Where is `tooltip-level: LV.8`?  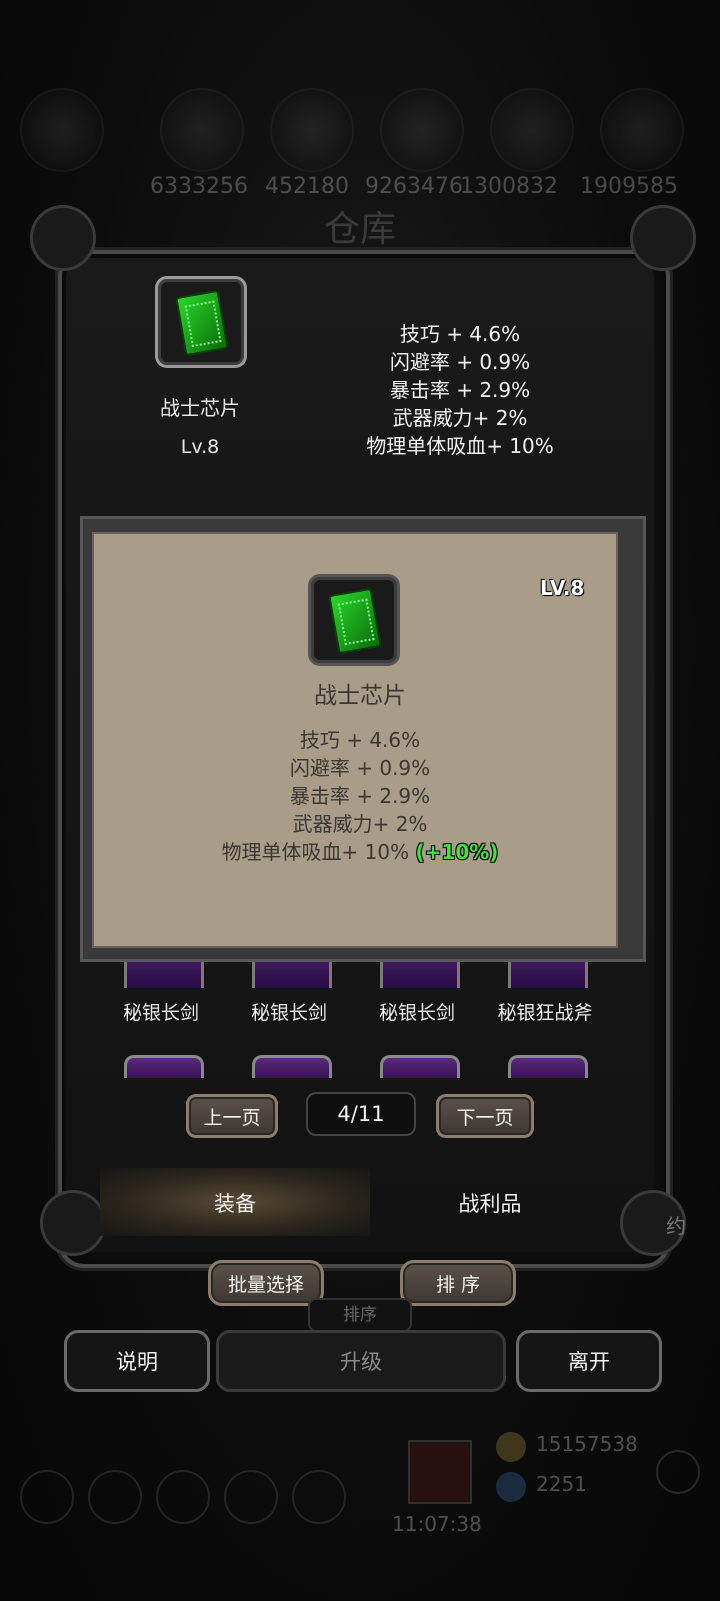 tooltip-level: LV.8 is located at coordinates (562, 588).